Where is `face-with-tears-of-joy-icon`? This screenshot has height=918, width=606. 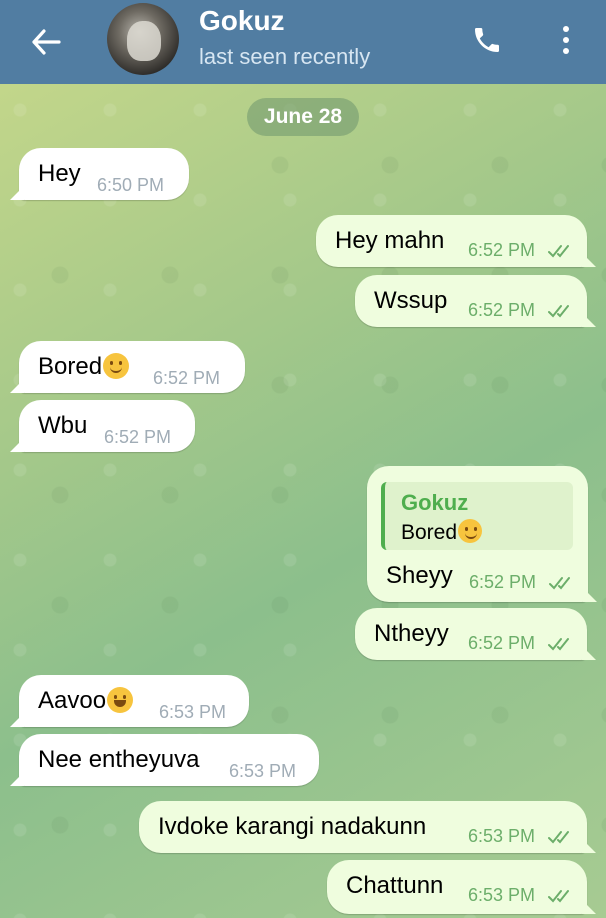 face-with-tears-of-joy-icon is located at coordinates (120, 699).